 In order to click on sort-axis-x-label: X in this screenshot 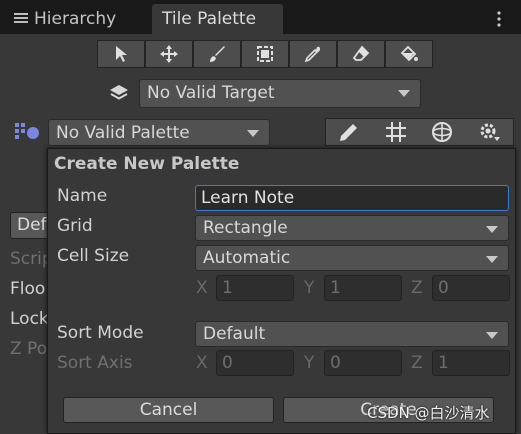, I will do `click(202, 363)`.